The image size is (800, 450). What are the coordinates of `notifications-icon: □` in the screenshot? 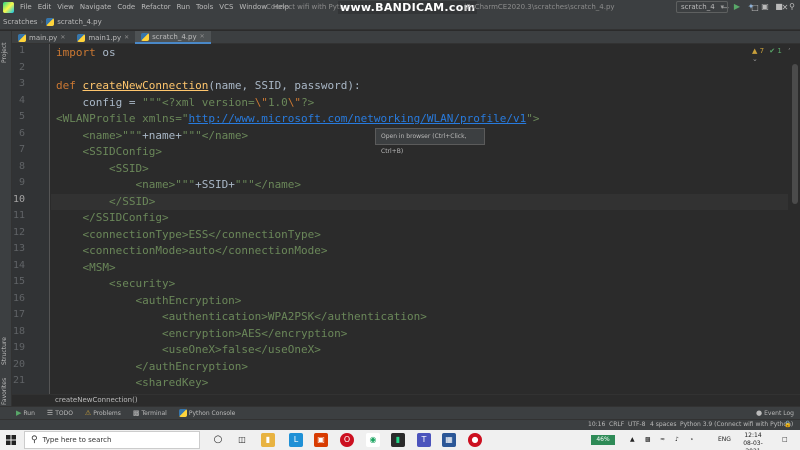 It's located at (785, 440).